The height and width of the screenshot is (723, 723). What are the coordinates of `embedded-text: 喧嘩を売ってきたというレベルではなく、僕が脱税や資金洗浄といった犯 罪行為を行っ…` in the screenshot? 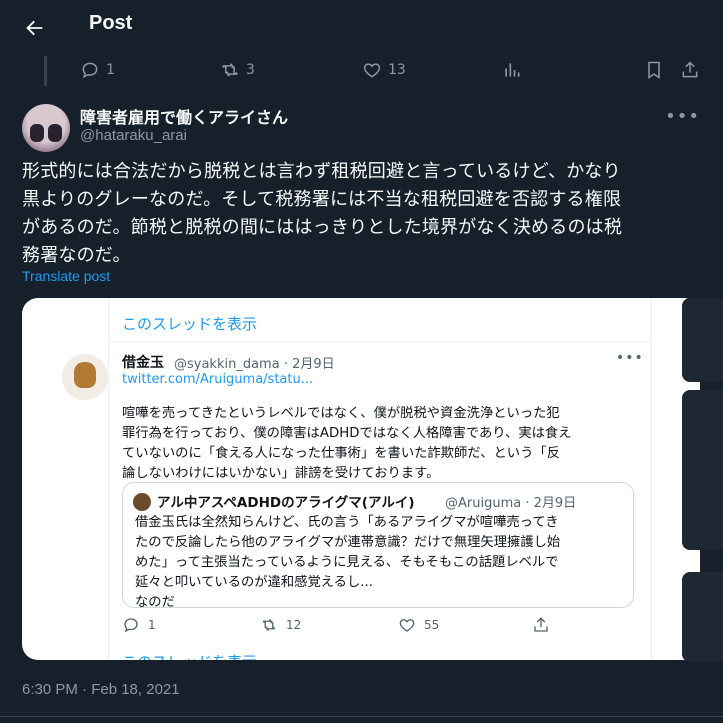 It's located at (382, 444).